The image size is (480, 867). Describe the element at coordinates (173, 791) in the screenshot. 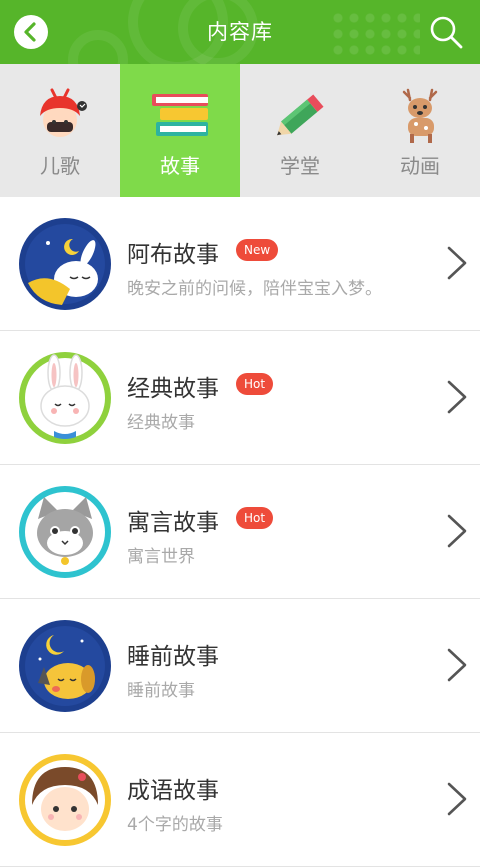

I see `item-title: 成语故事` at that location.